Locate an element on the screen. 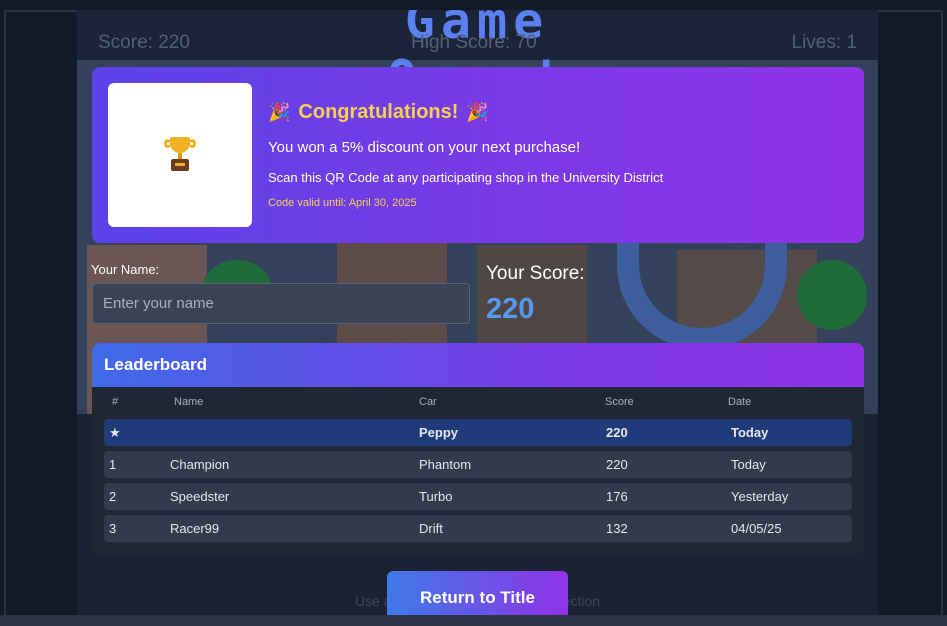 The image size is (947, 626). trophy-icon is located at coordinates (180, 155).